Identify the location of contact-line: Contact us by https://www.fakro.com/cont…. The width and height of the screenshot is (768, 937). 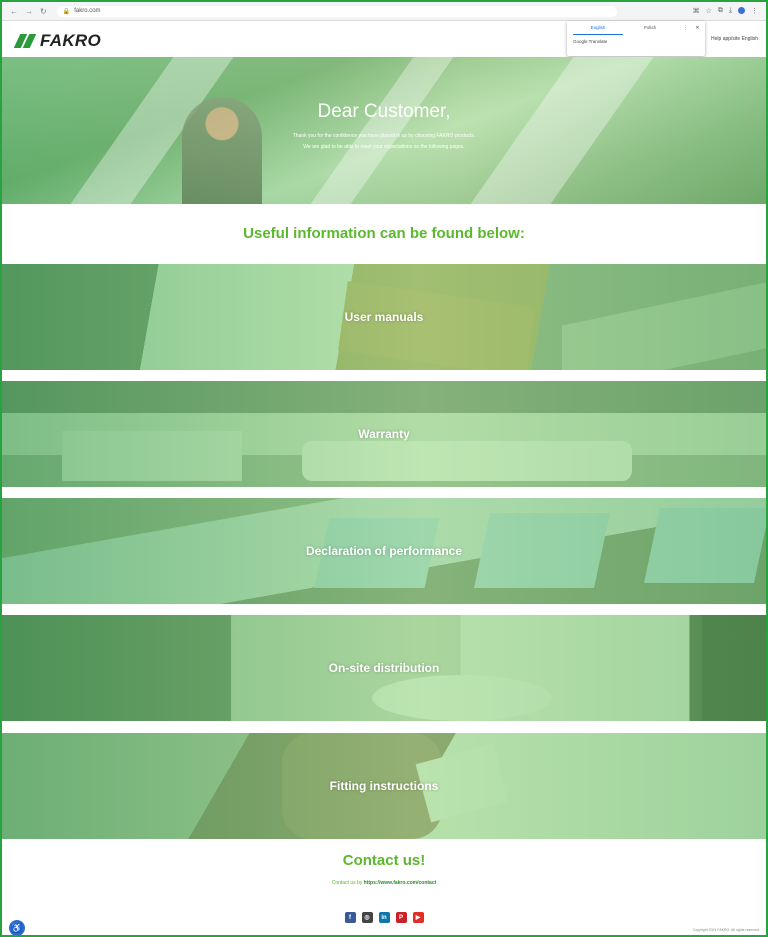
(384, 883).